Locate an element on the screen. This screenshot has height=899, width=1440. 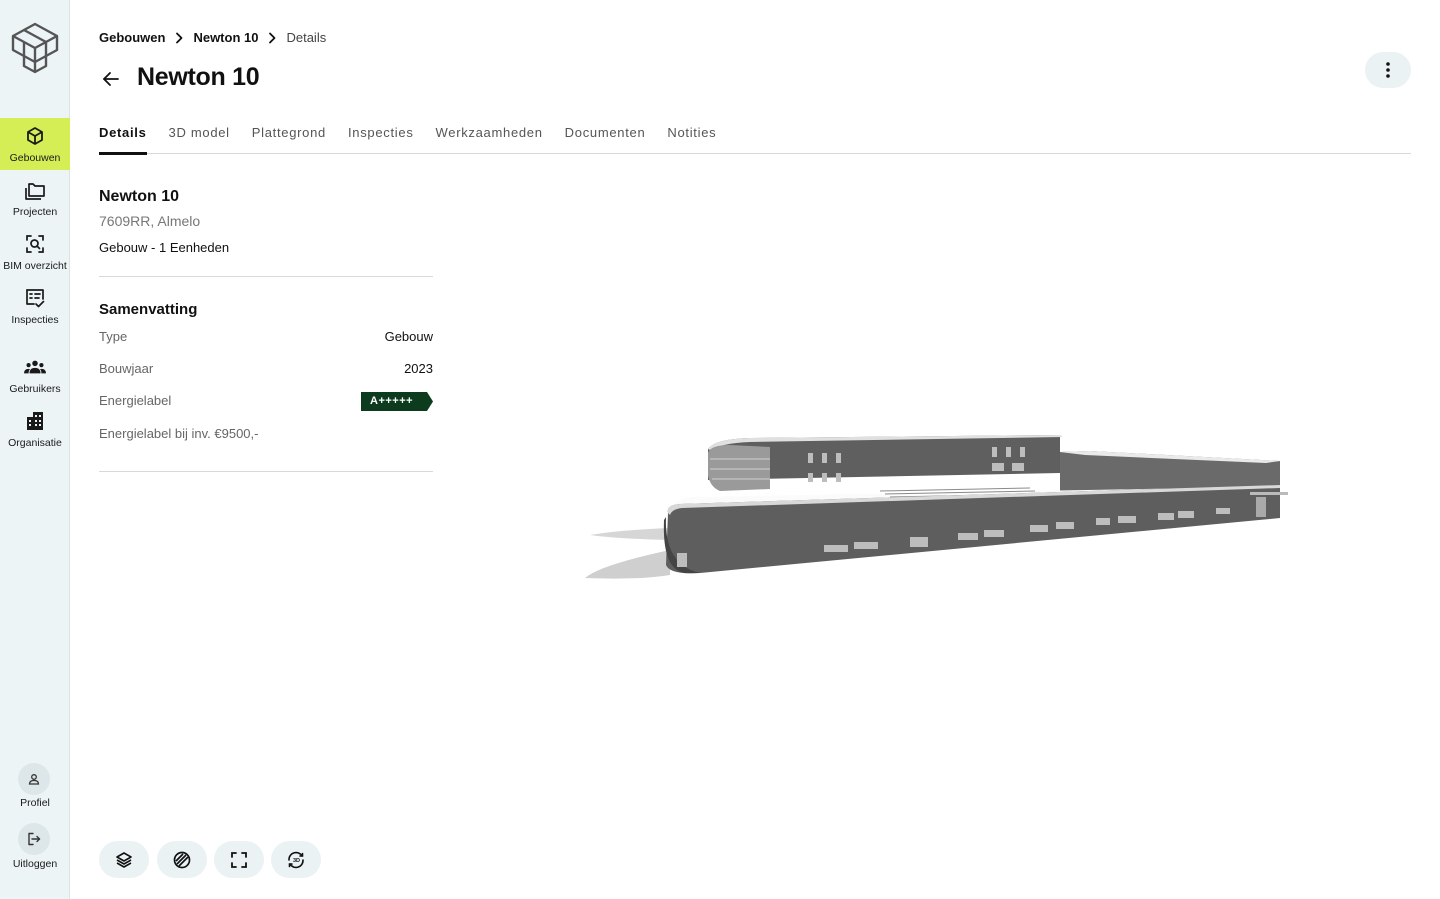
breadcrumb-item-gebouwen: Gebouwen is located at coordinates (132, 37).